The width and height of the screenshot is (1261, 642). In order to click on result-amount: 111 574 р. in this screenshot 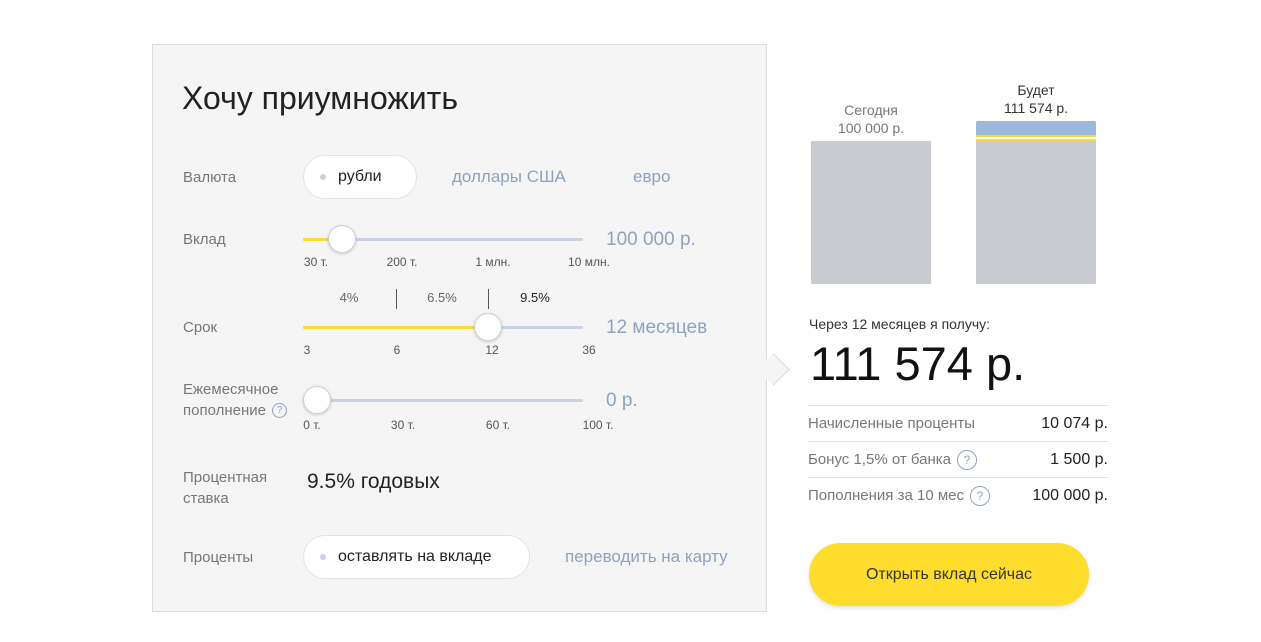, I will do `click(918, 363)`.